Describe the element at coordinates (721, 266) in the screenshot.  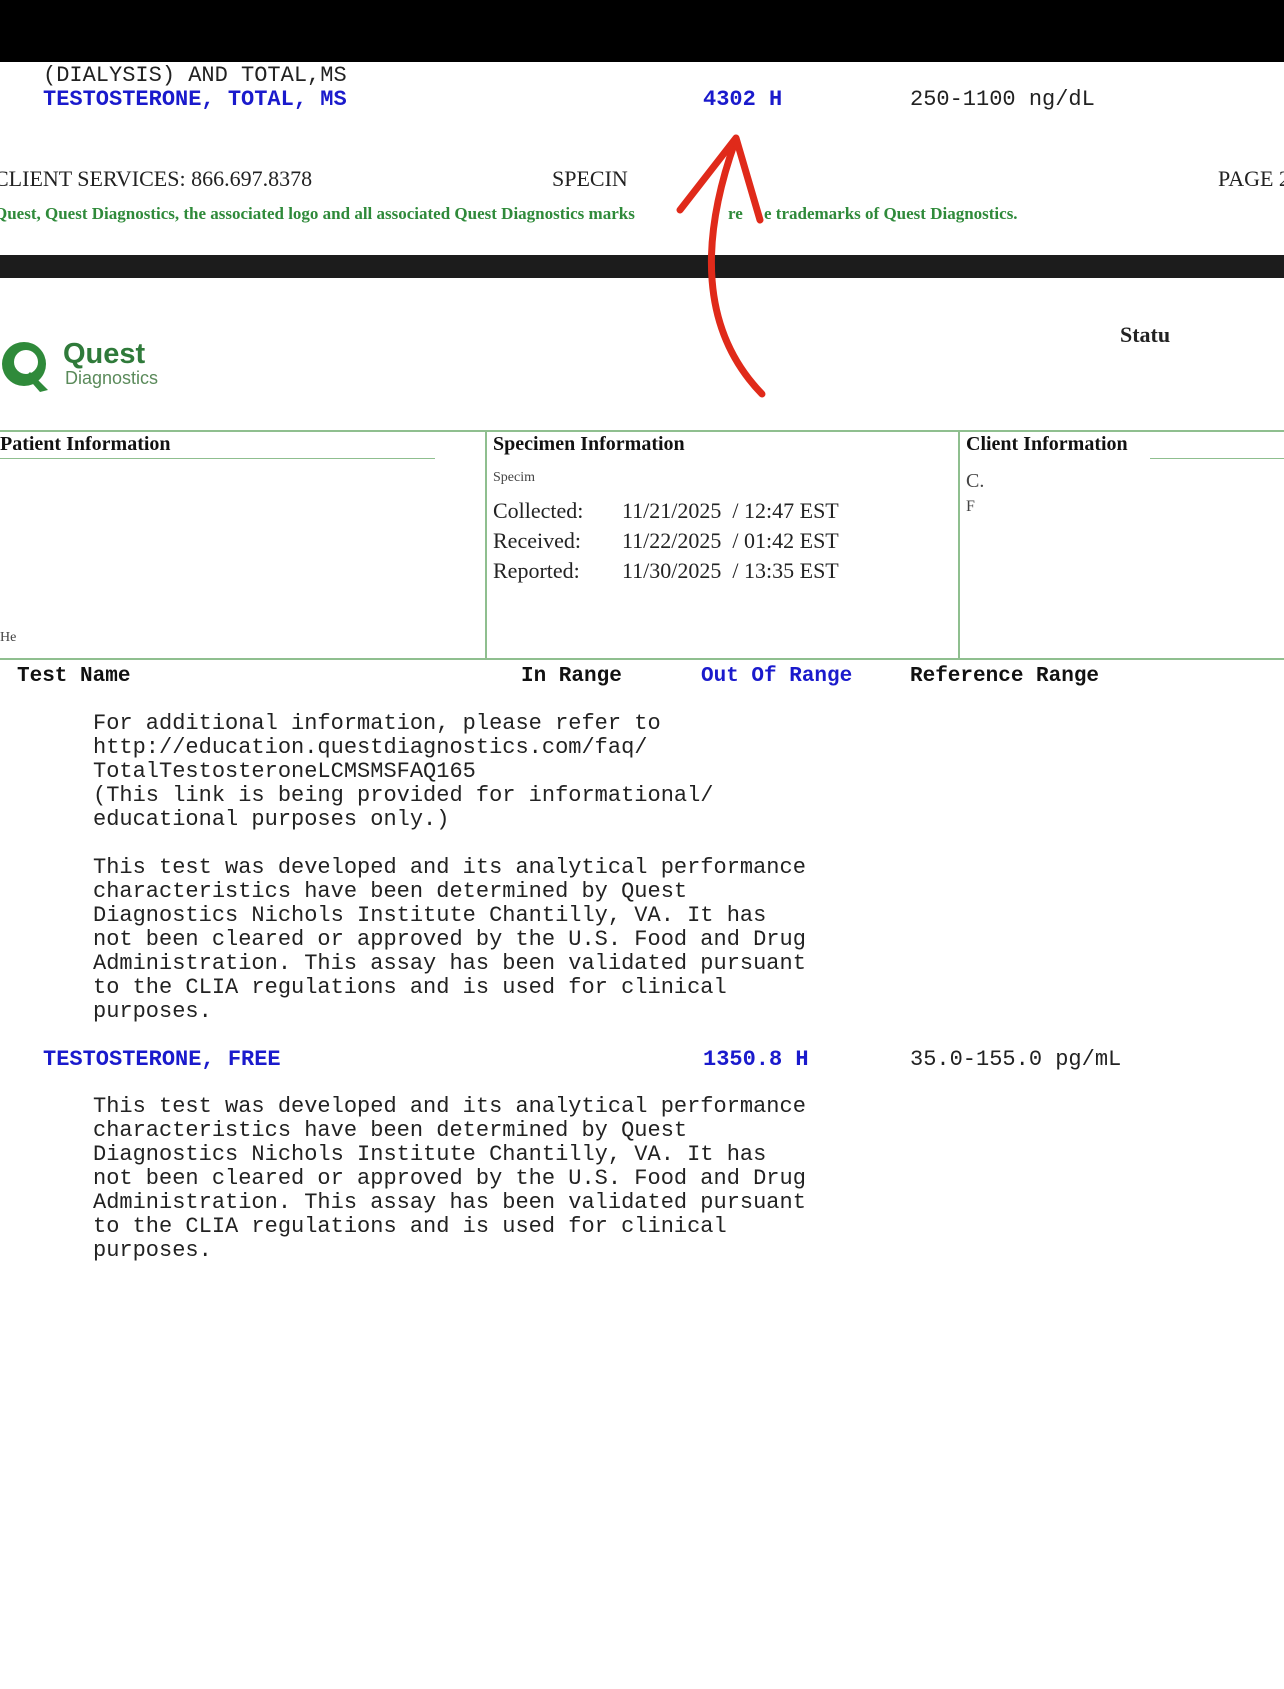
I see `red-arrow-annotation-icon` at that location.